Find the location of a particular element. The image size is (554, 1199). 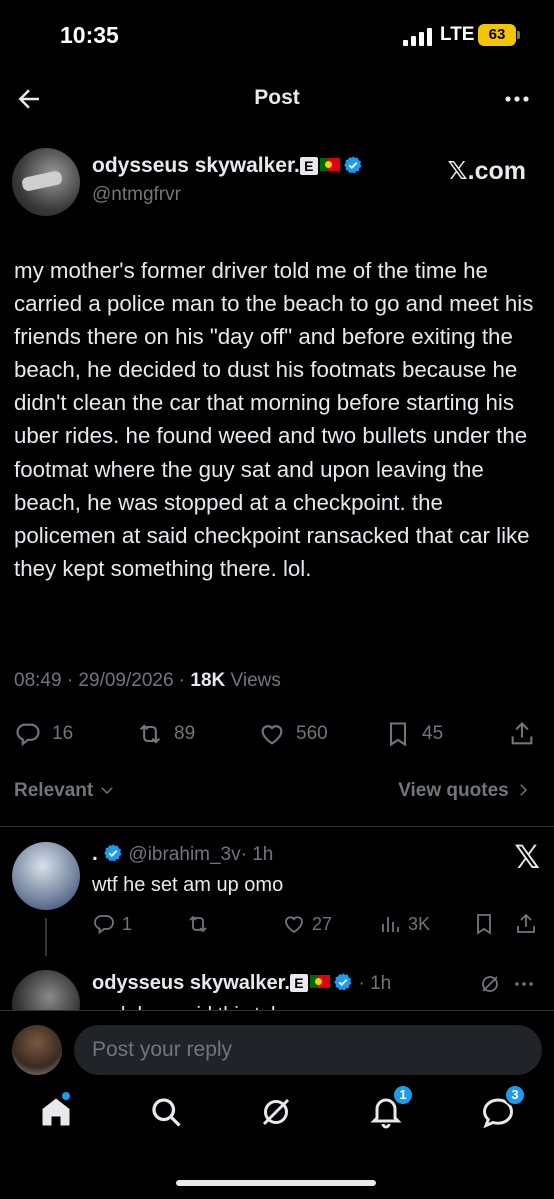

sort-dropdown: Relevant is located at coordinates (65, 791).